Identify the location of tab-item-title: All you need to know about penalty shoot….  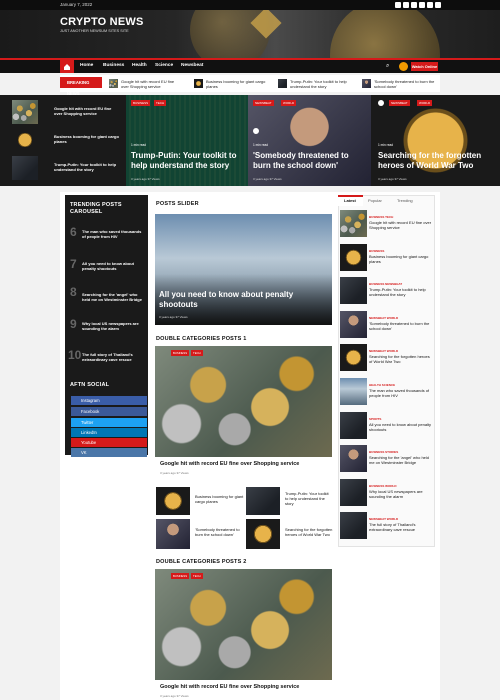
(401, 427).